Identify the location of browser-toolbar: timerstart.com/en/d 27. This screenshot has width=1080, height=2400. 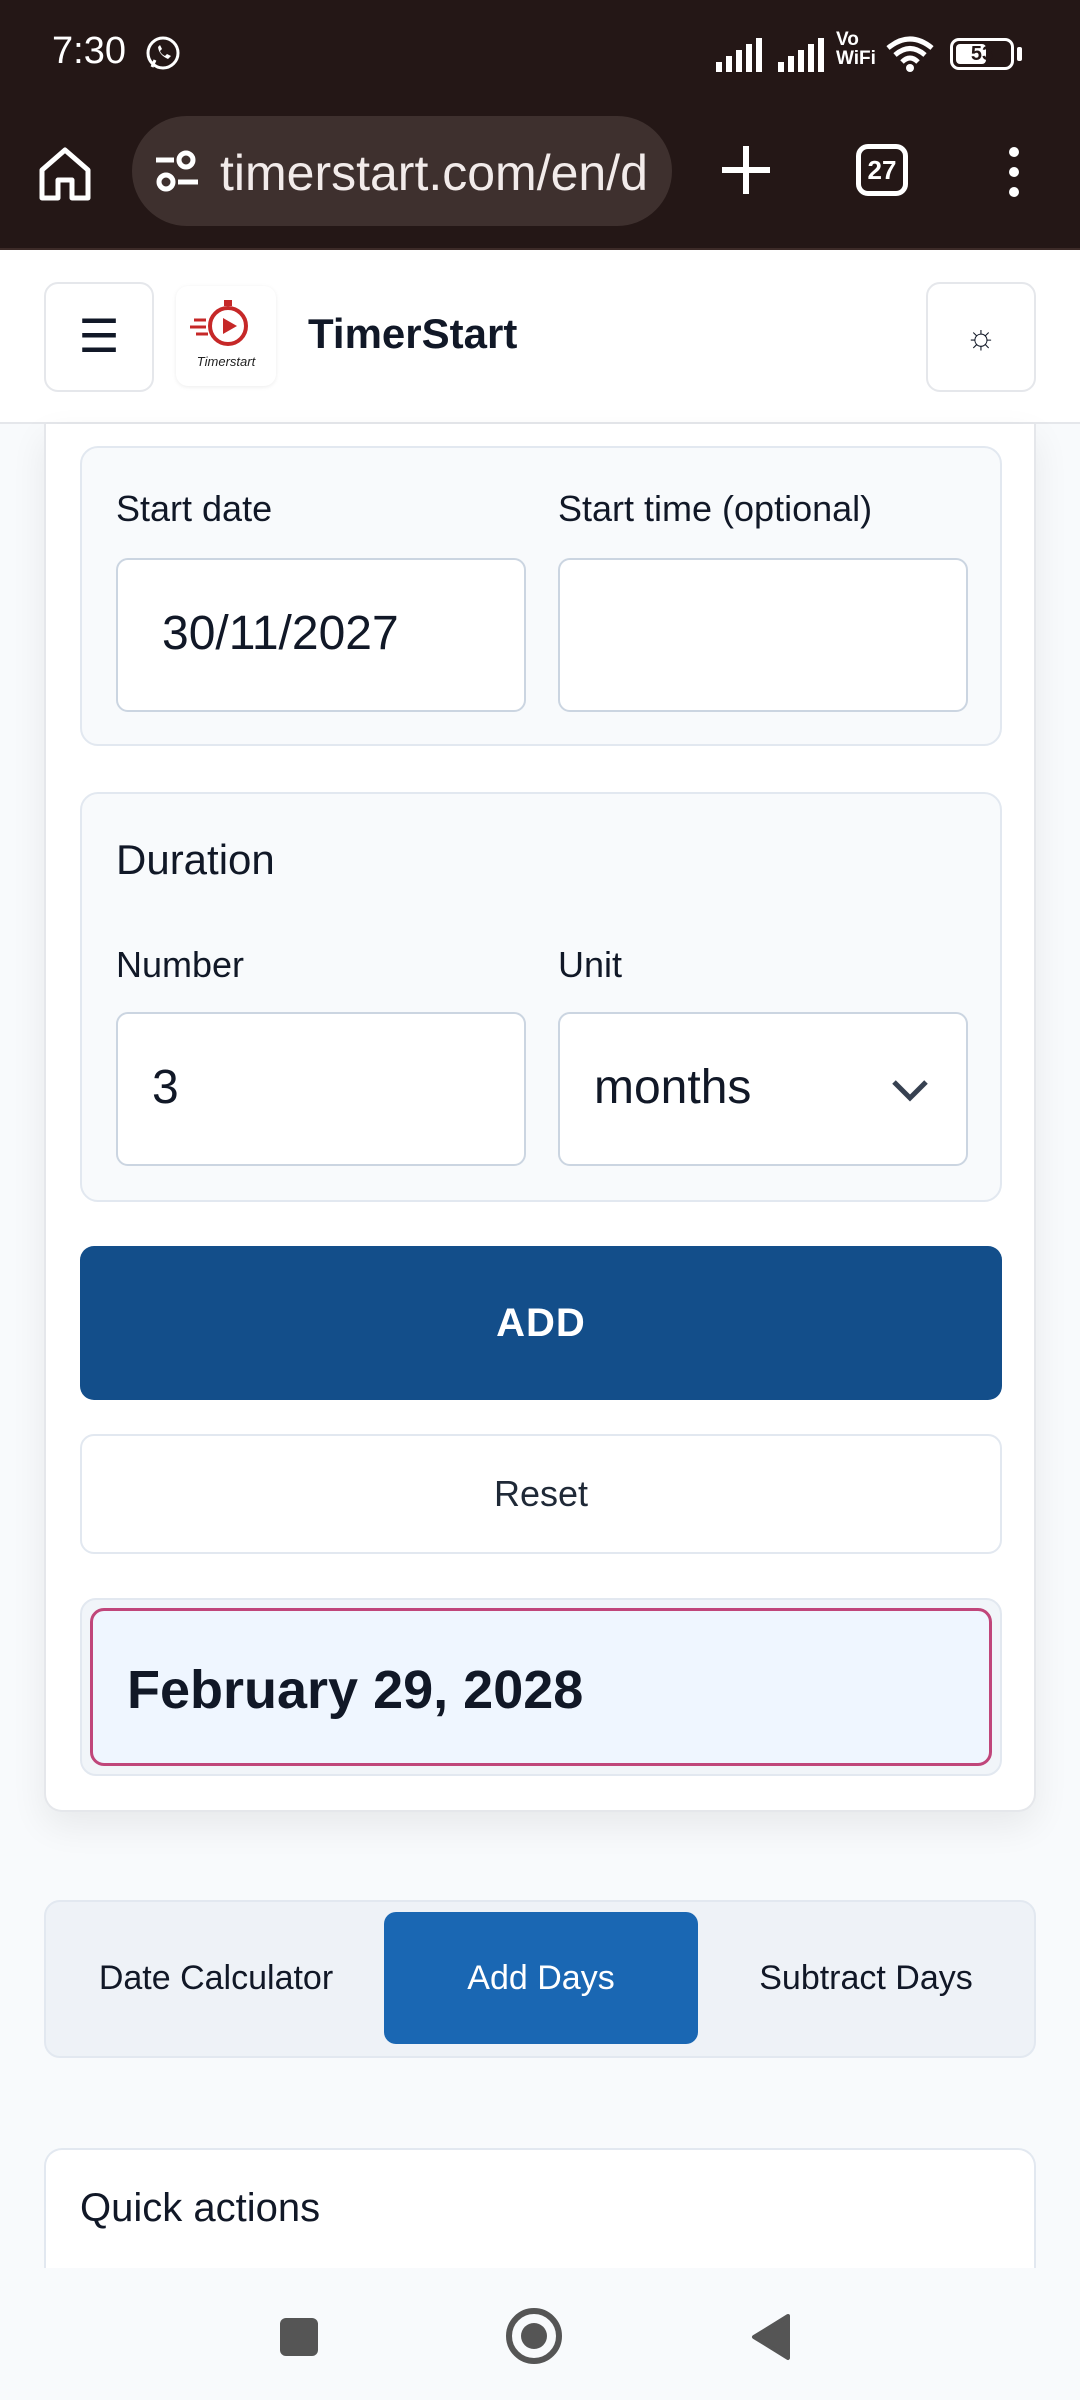
(540, 179).